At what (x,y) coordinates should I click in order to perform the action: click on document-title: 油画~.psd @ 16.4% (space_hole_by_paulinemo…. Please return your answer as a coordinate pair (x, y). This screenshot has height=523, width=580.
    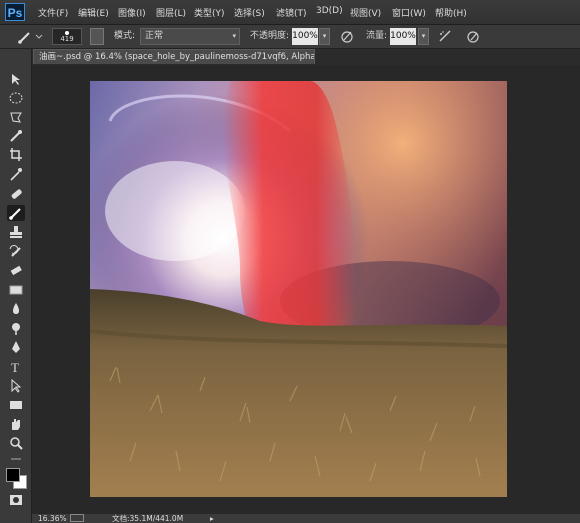
    Looking at the image, I should click on (177, 57).